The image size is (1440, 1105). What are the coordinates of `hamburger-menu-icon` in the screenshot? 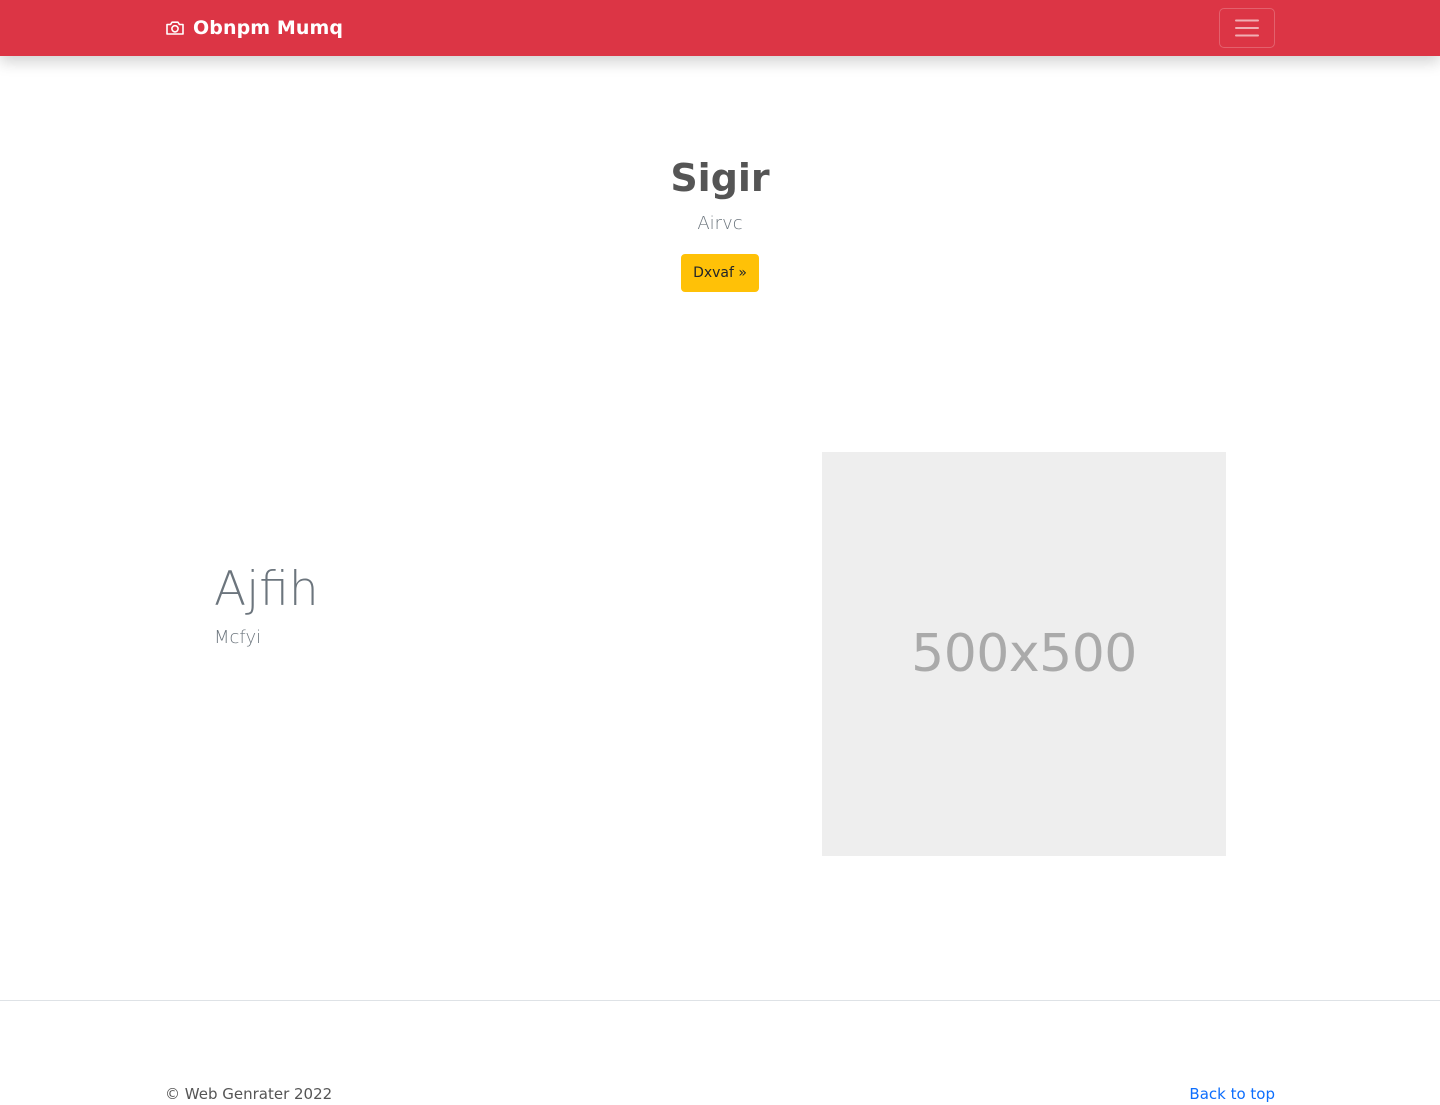 It's located at (1247, 28).